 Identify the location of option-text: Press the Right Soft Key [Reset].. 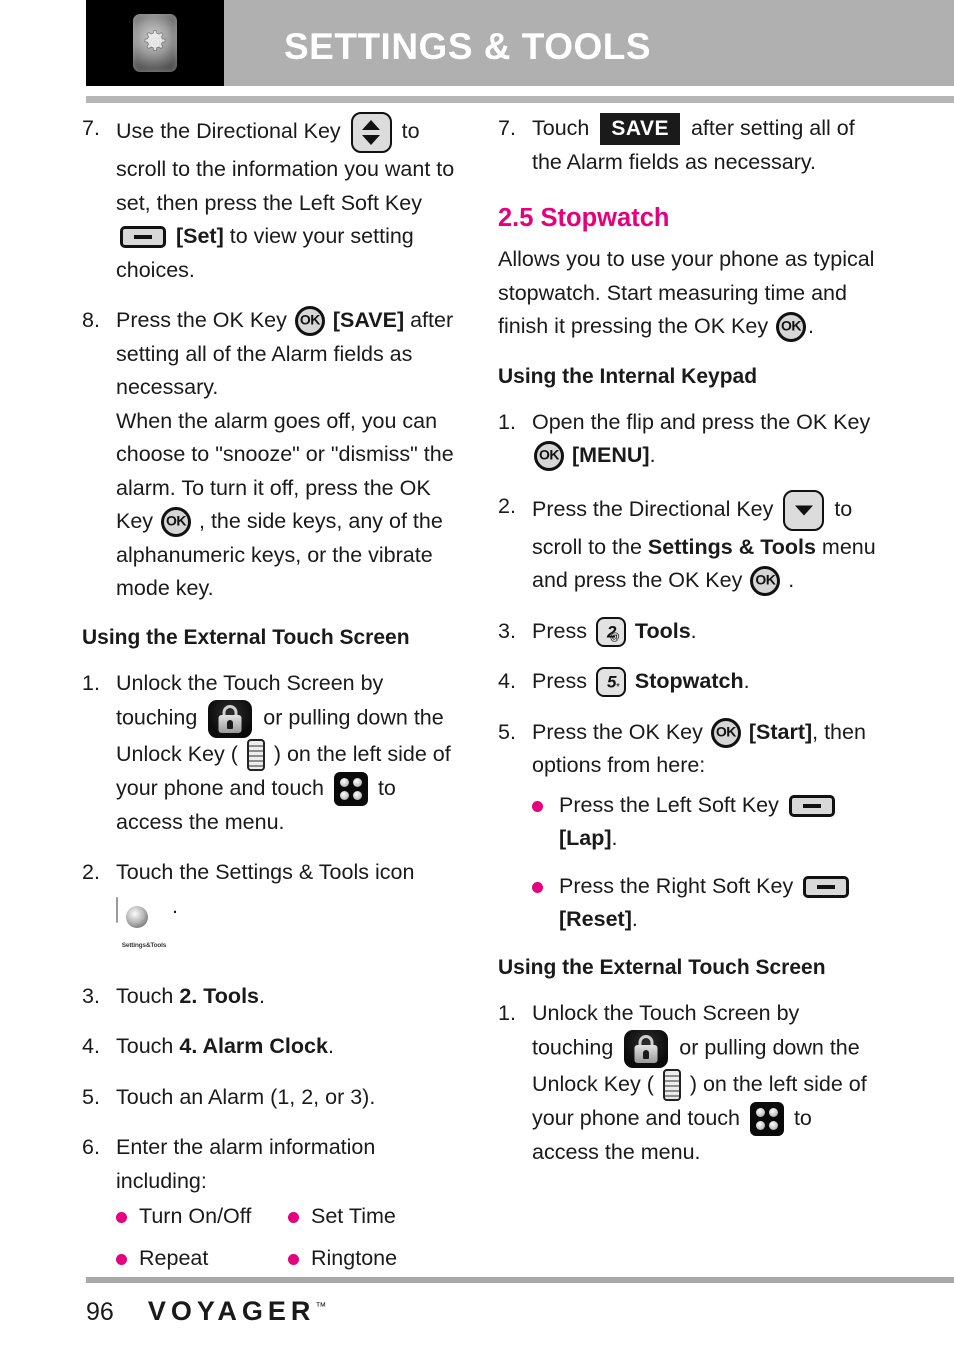
(706, 903).